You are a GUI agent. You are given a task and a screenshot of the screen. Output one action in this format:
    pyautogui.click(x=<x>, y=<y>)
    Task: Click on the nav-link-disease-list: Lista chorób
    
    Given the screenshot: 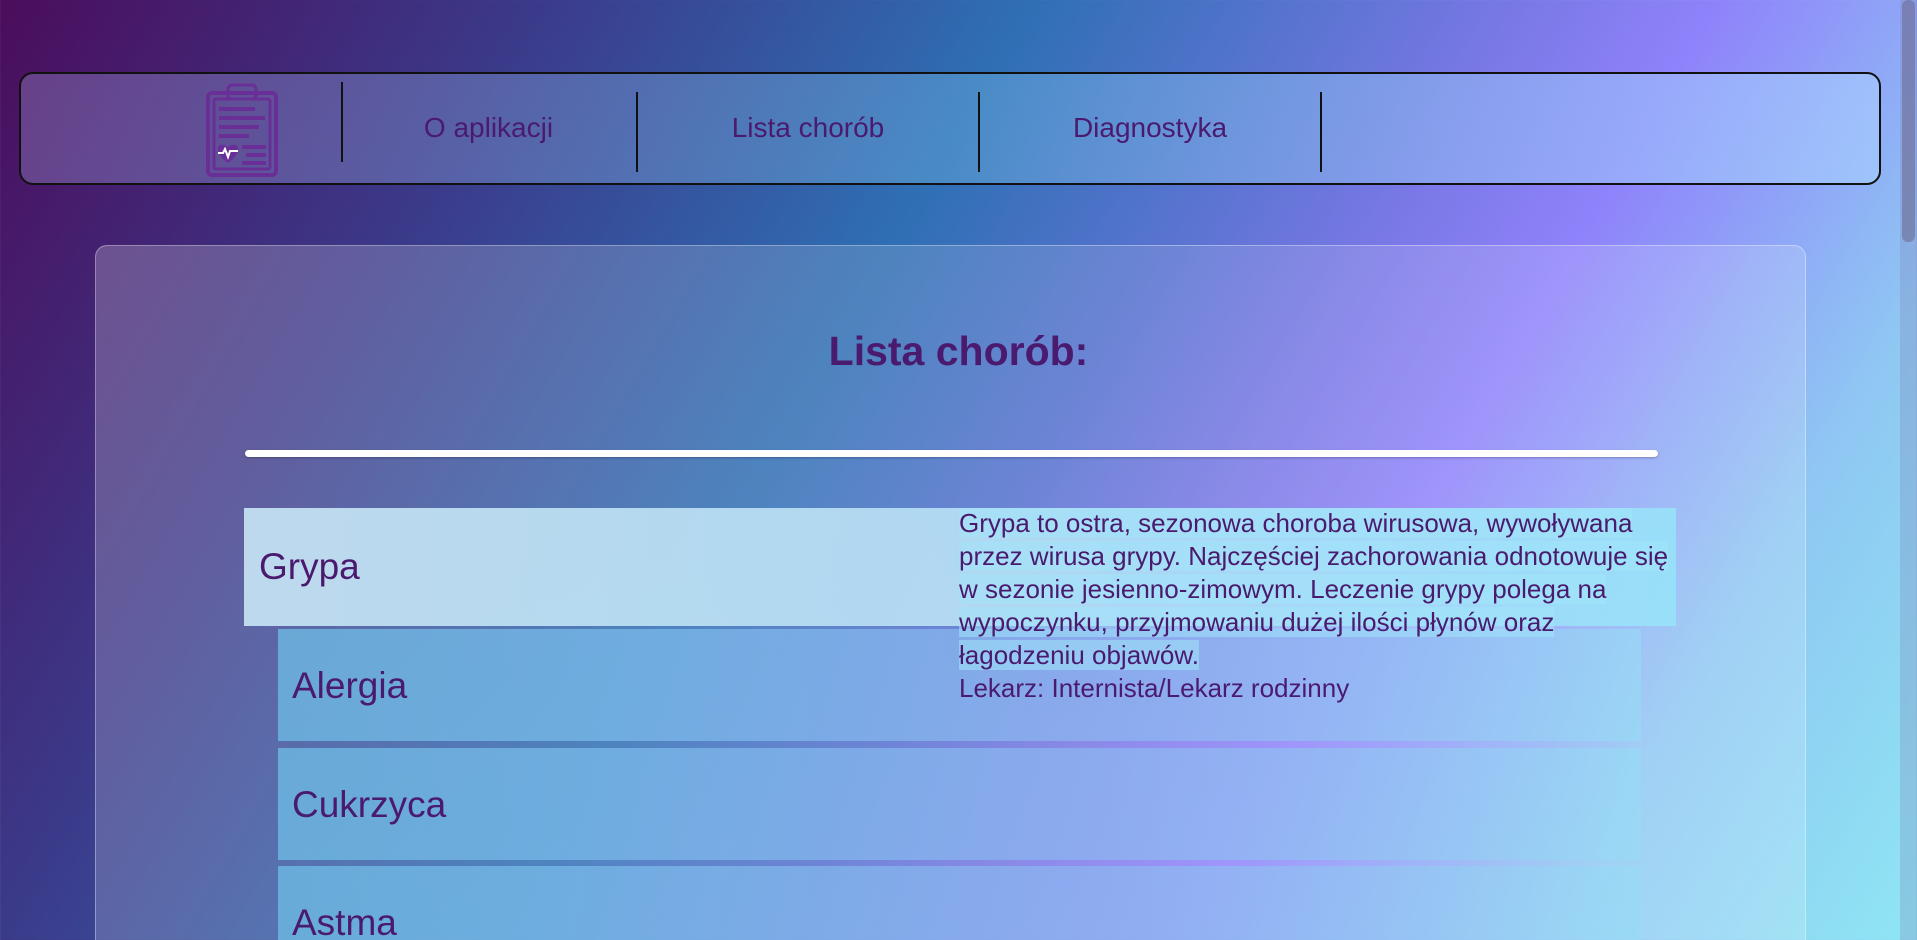 What is the action you would take?
    pyautogui.click(x=808, y=128)
    